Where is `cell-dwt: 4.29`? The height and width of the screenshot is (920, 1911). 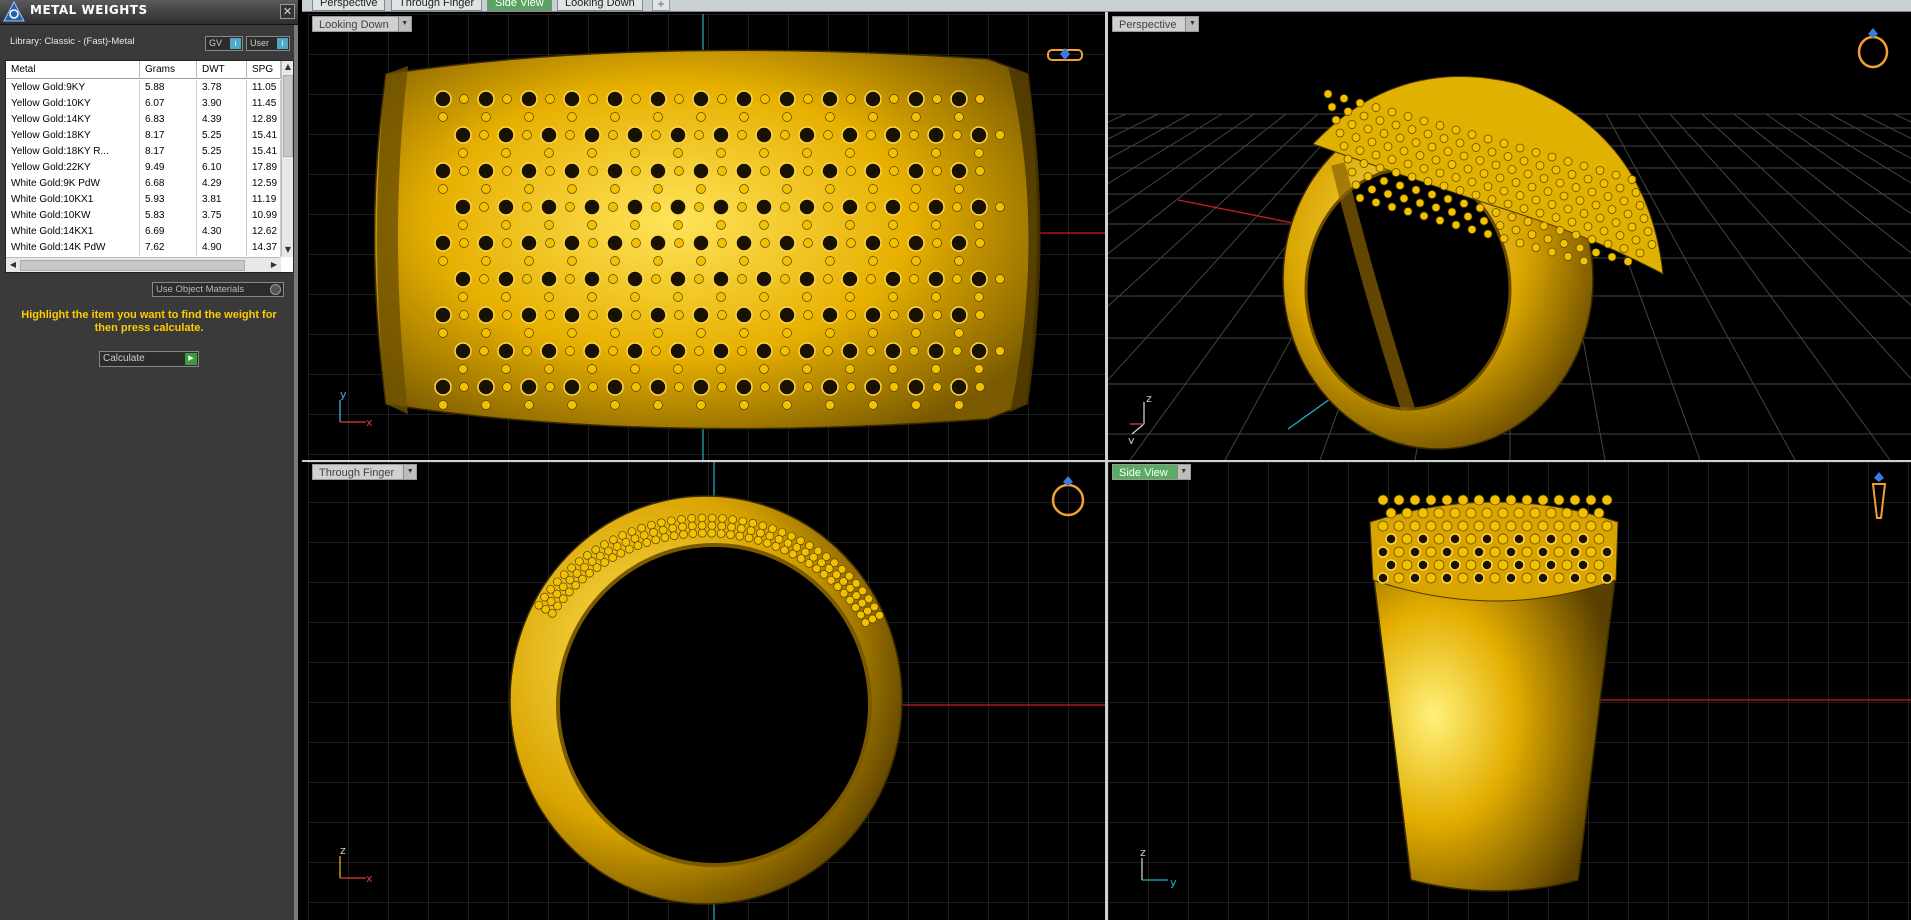 cell-dwt: 4.29 is located at coordinates (222, 184).